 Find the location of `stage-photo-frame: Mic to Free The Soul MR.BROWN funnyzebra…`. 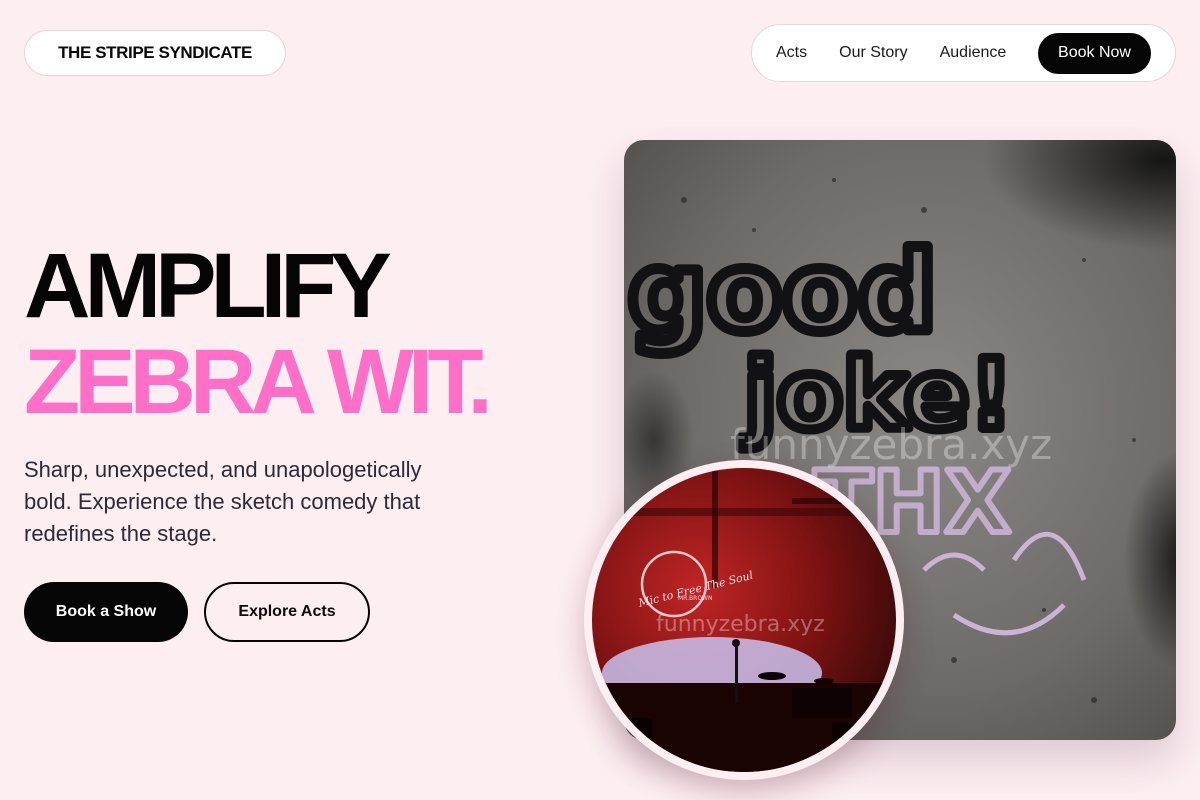

stage-photo-frame: Mic to Free The Soul MR.BROWN funnyzebra… is located at coordinates (744, 620).